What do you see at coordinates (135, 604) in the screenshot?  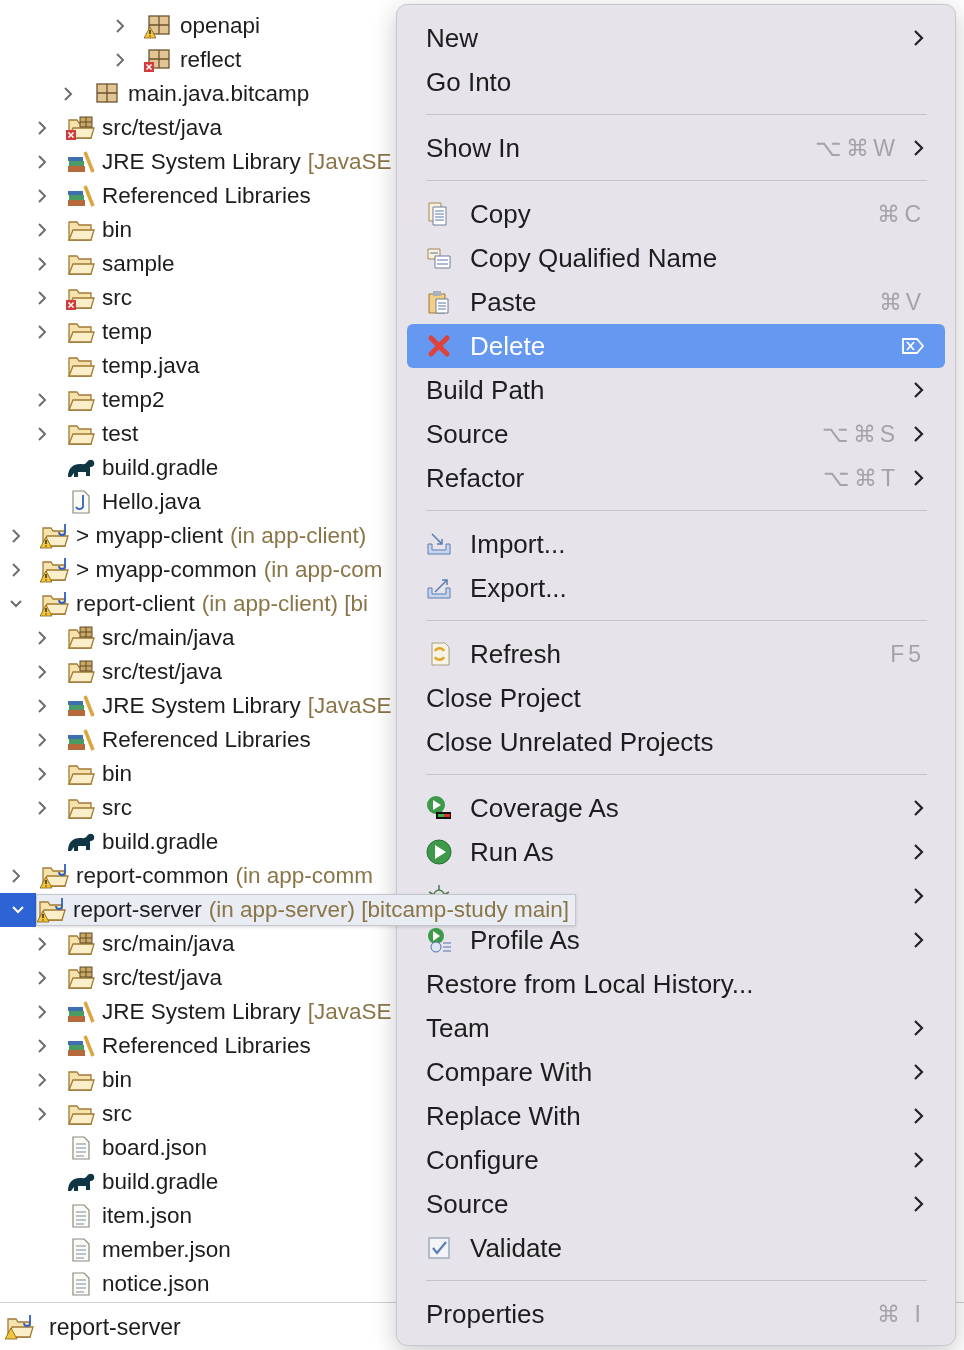 I see `tree-item-label: report-client` at bounding box center [135, 604].